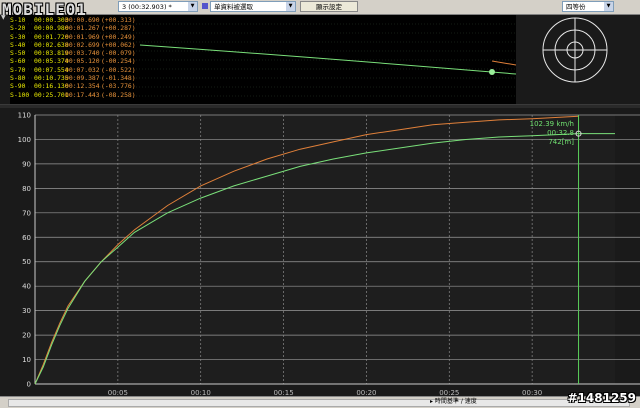  Describe the element at coordinates (551, 124) in the screenshot. I see `readout-speed: 102.39 km/h` at that location.